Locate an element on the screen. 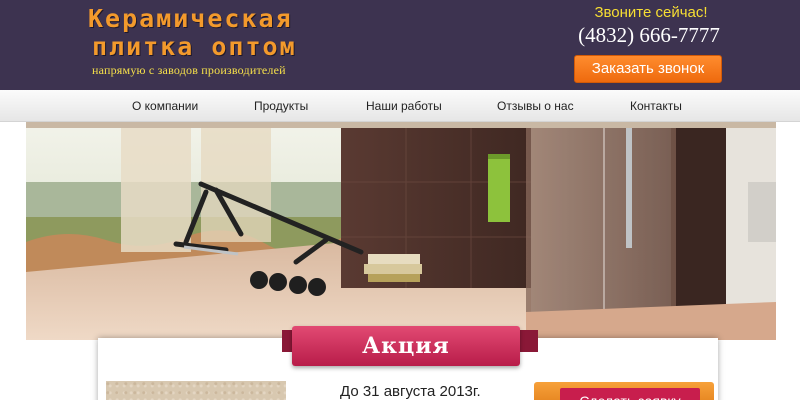  logo-subtitle: напрямую с заводов производителей is located at coordinates (189, 70).